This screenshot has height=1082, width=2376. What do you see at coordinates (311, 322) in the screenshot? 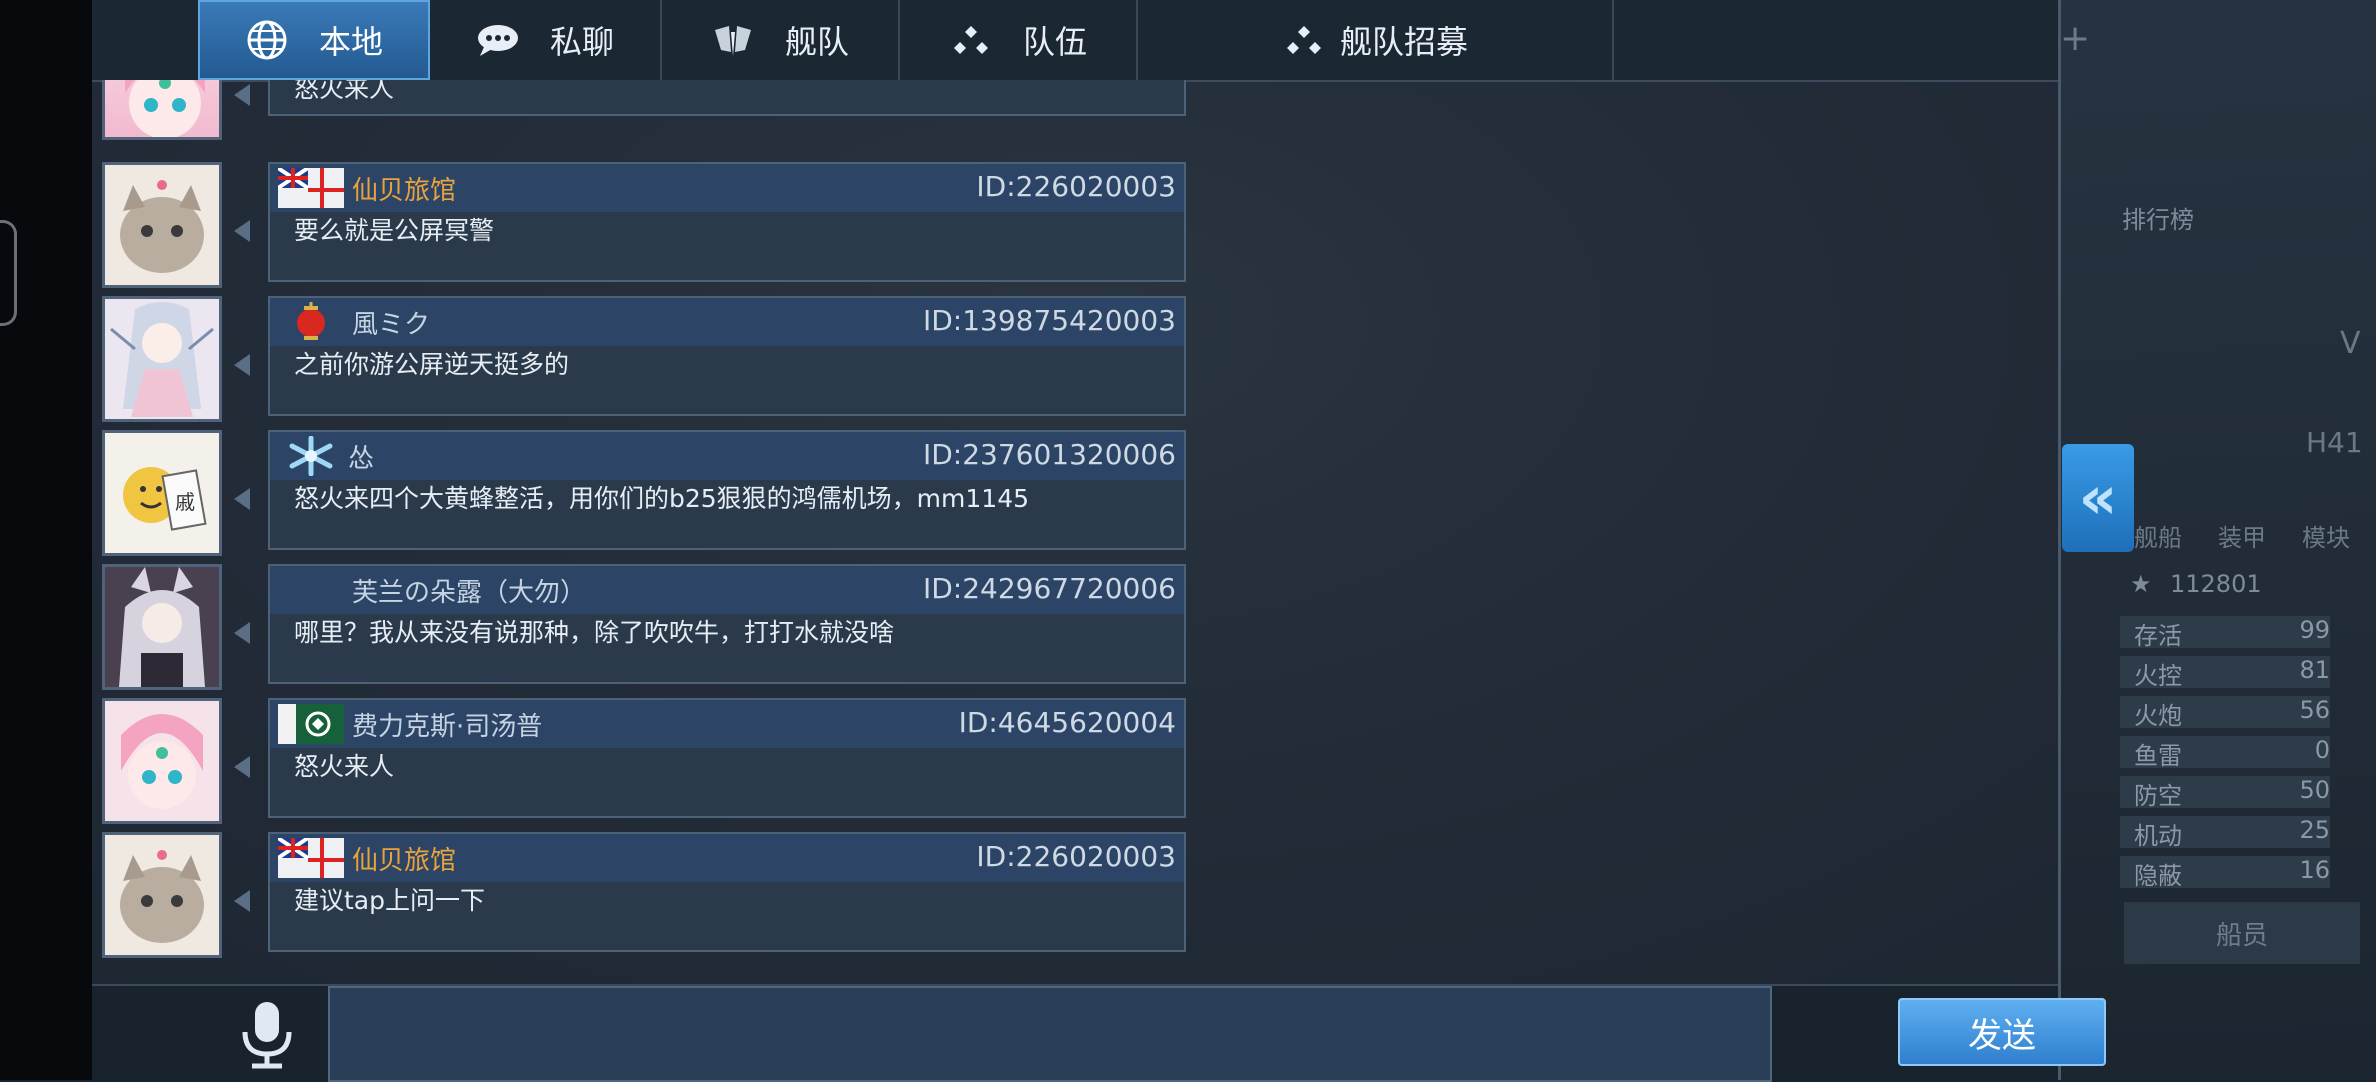
I see `lantern-icon` at bounding box center [311, 322].